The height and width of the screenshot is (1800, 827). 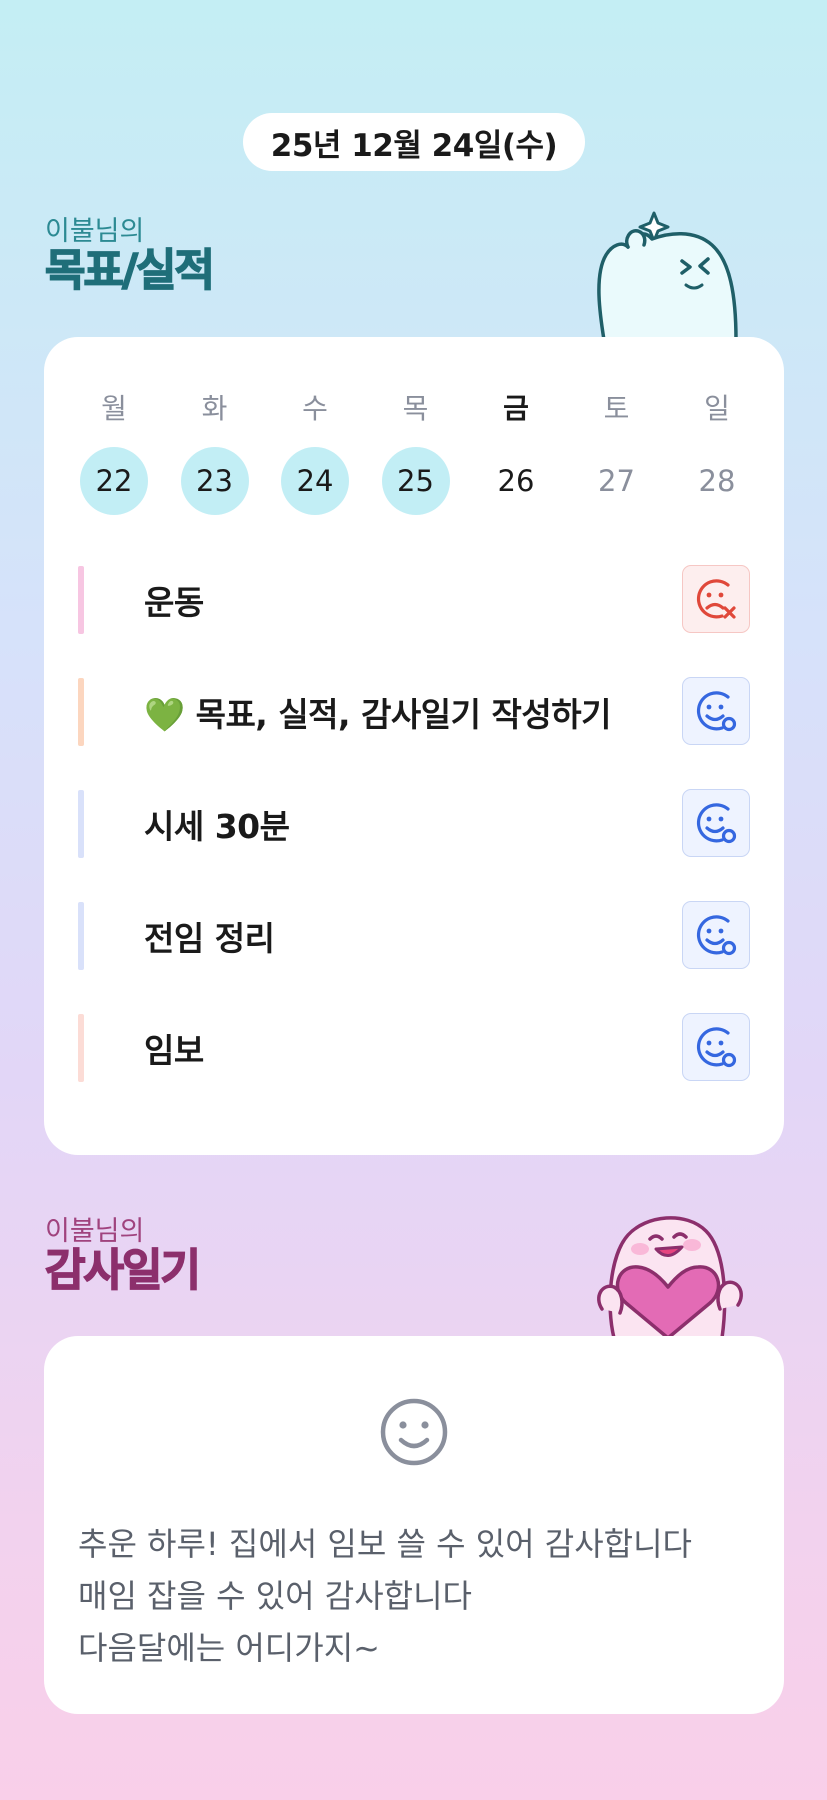 I want to click on goal-row: 💚 목표, 실적, 감사일기 작성하기, so click(x=414, y=712).